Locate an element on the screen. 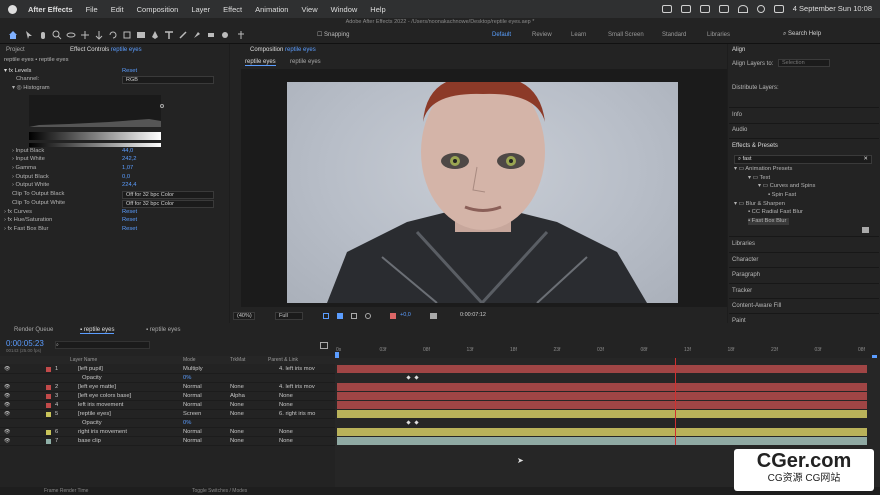 This screenshot has height=495, width=880. layer-row: 👁 3 [left eye colors base] Normal Alpha None is located at coordinates (167, 396).